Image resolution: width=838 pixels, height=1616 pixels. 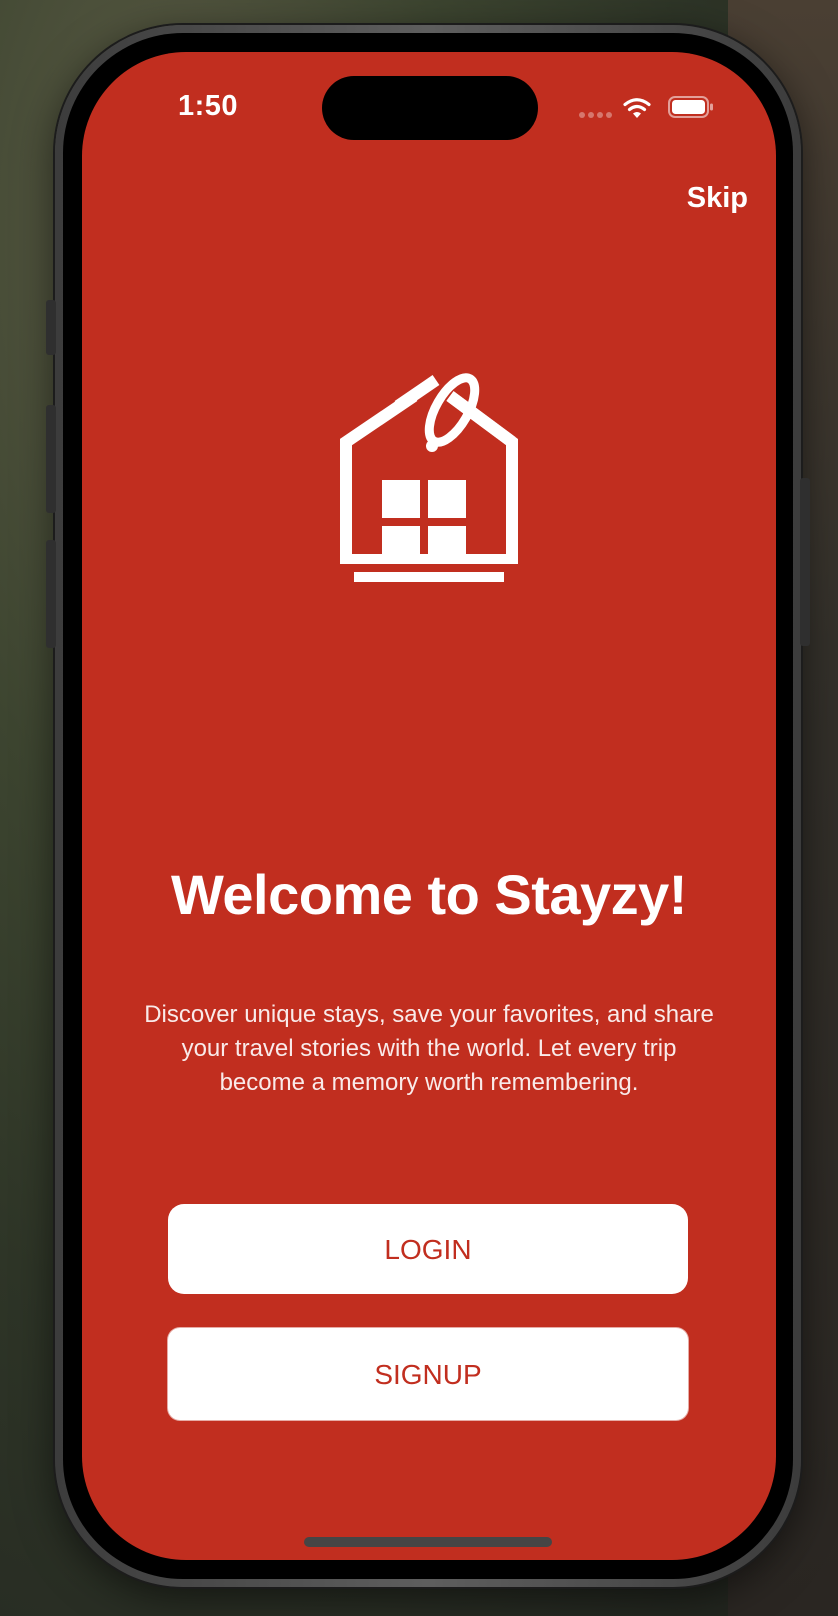 What do you see at coordinates (805, 562) in the screenshot?
I see `power-button` at bounding box center [805, 562].